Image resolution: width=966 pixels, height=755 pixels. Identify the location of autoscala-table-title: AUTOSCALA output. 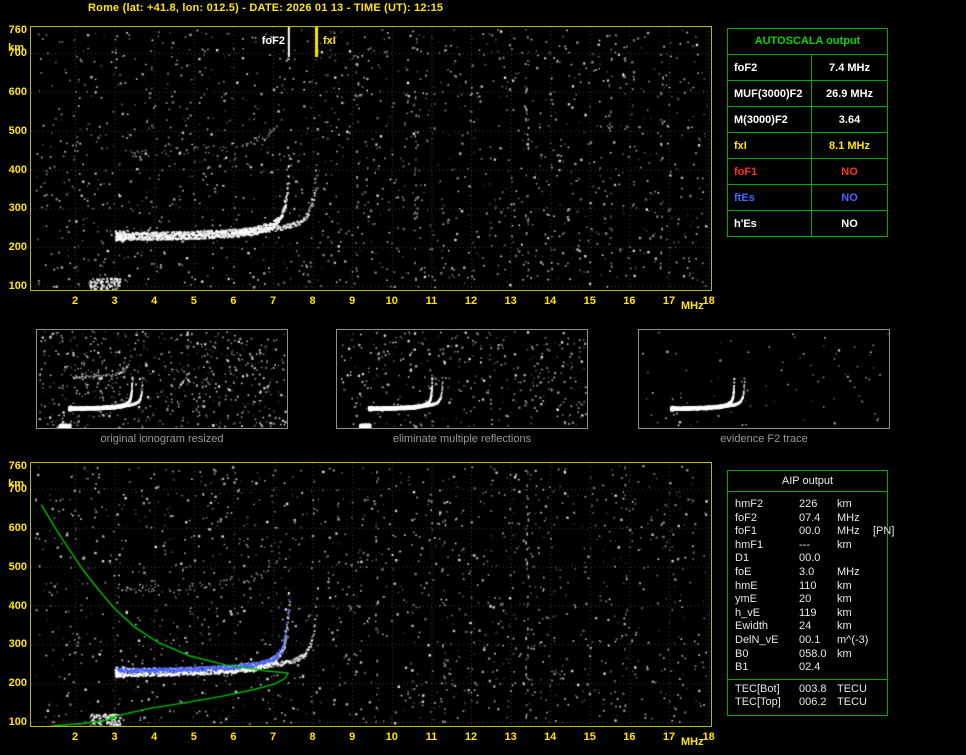
(807, 41).